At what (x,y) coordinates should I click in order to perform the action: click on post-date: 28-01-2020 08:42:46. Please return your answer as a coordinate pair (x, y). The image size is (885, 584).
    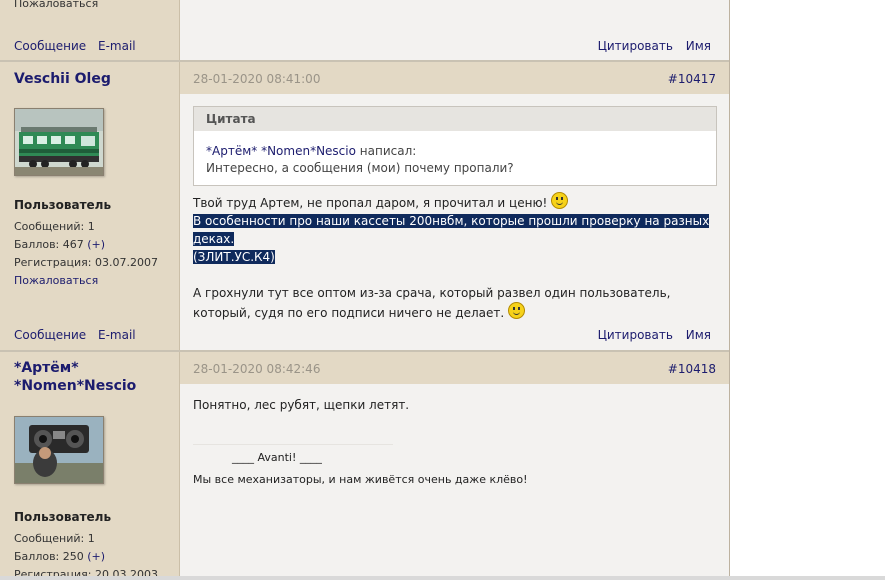
    Looking at the image, I should click on (257, 369).